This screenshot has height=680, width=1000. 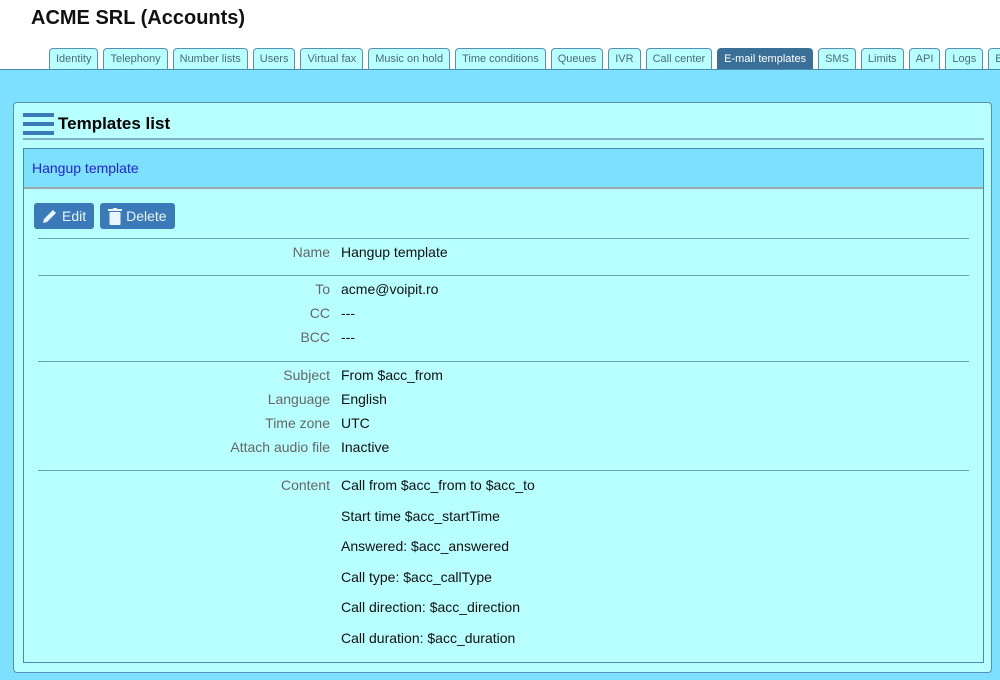 I want to click on field-label: Subject, so click(x=306, y=375).